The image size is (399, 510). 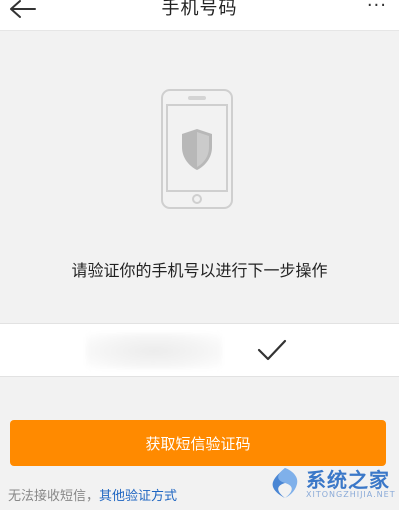 I want to click on phone-input-row, so click(x=199, y=350).